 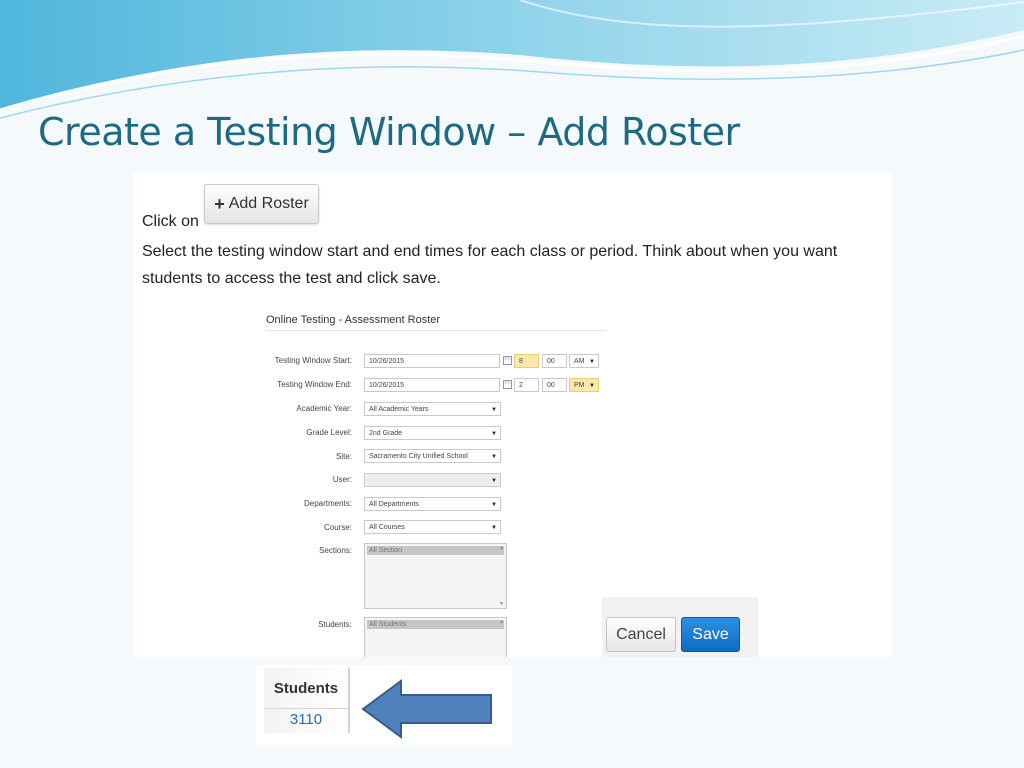 I want to click on window-end-ampm-value: PM, so click(x=579, y=385).